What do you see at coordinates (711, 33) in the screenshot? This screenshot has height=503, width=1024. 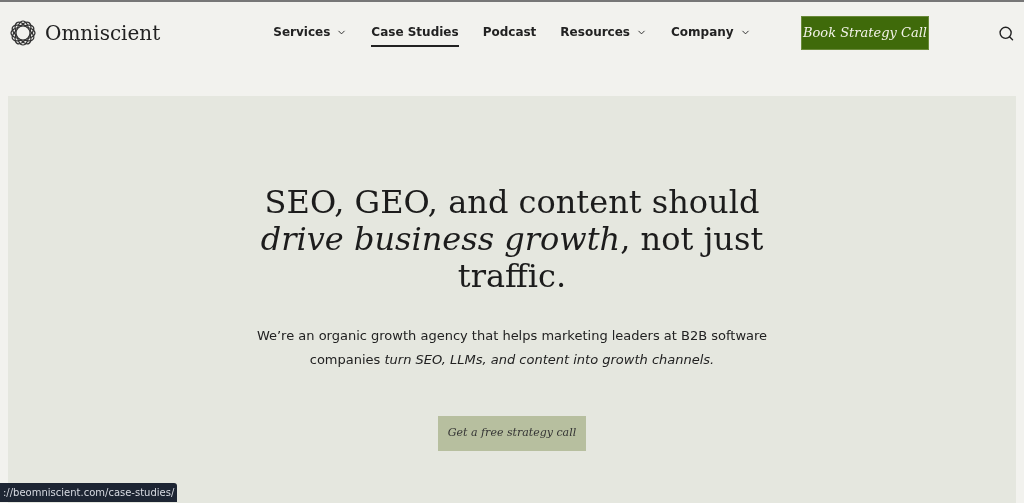 I see `nav-link: Company` at bounding box center [711, 33].